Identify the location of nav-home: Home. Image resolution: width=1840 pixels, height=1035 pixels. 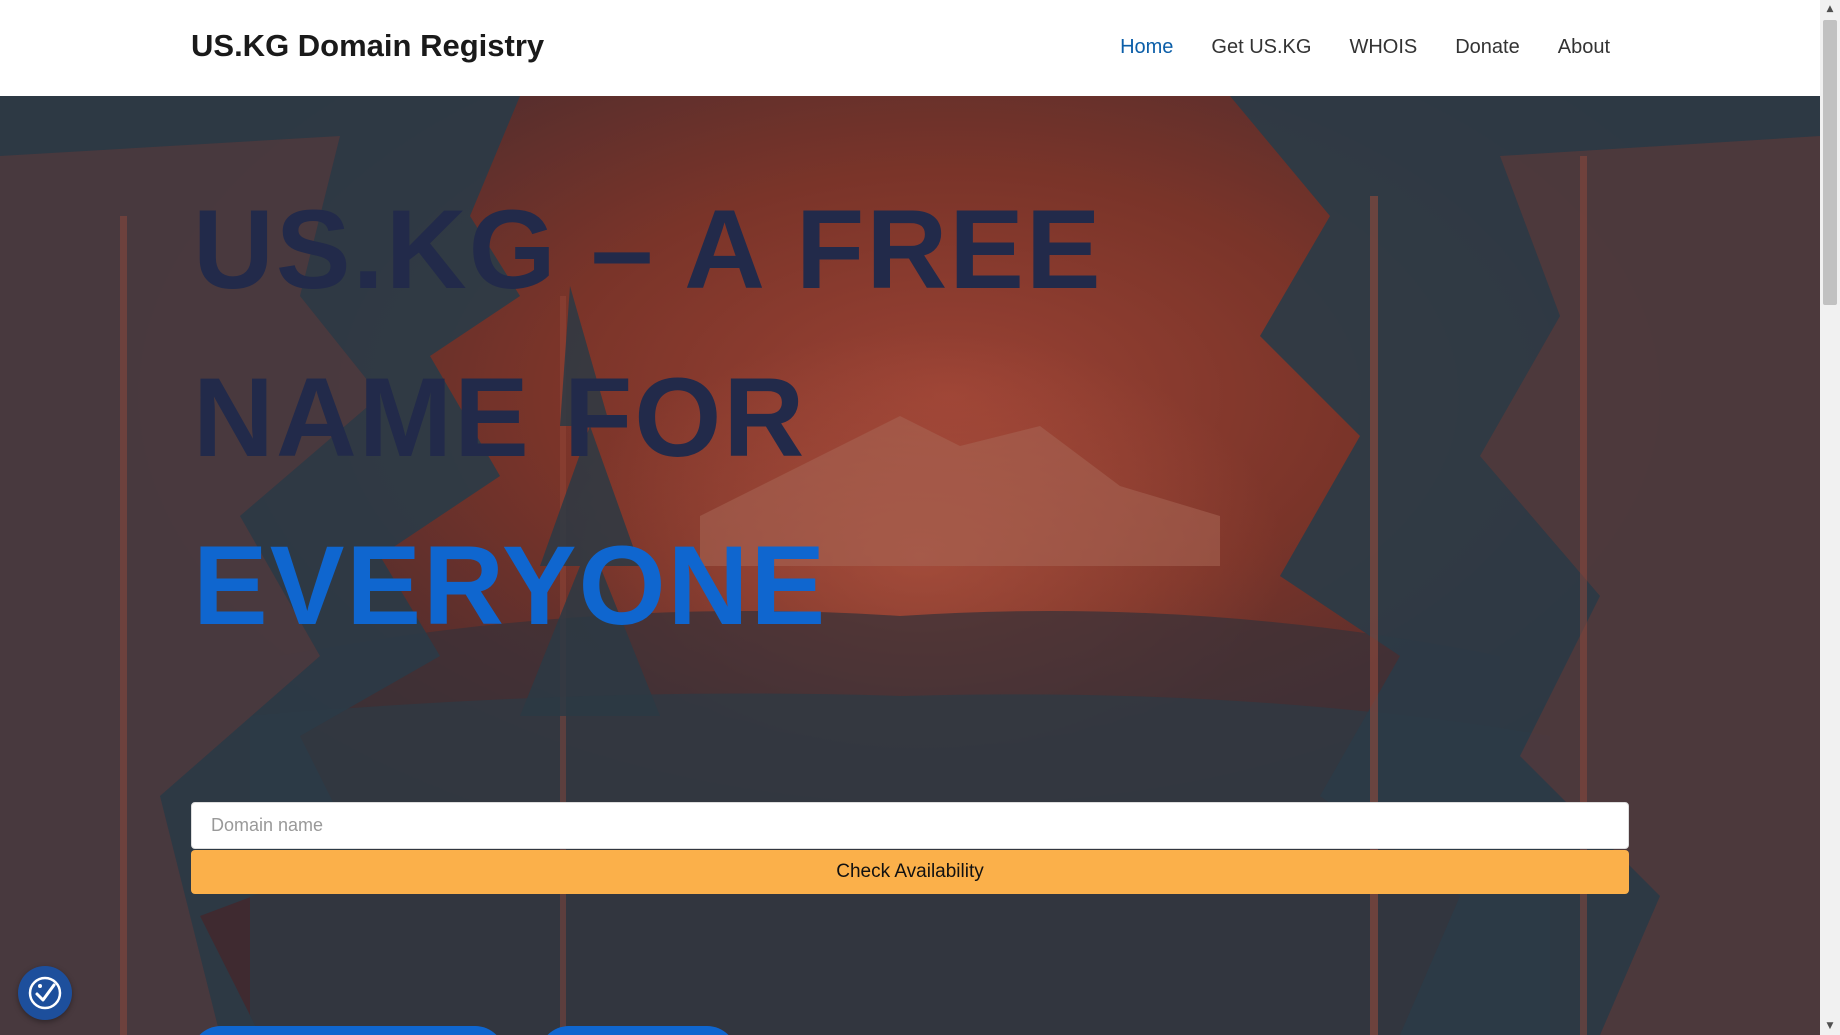
(1146, 47).